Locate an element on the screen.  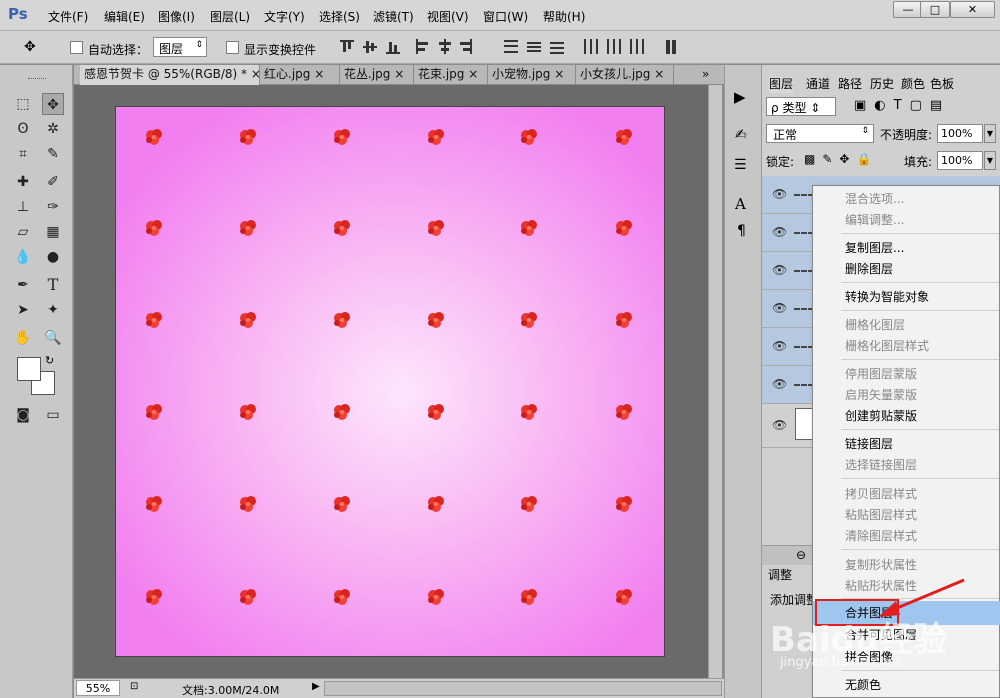
link-layers-icon: ⊖ is located at coordinates (801, 555).